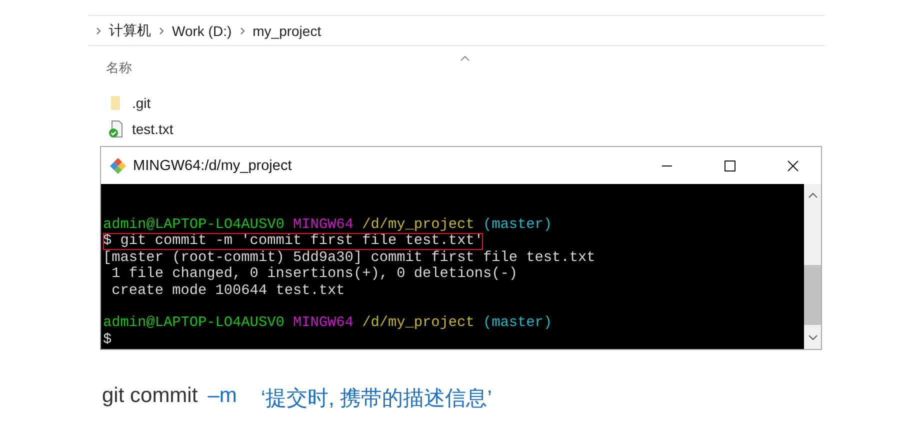 The image size is (906, 438). What do you see at coordinates (107, 340) in the screenshot?
I see `terminal-text: $` at bounding box center [107, 340].